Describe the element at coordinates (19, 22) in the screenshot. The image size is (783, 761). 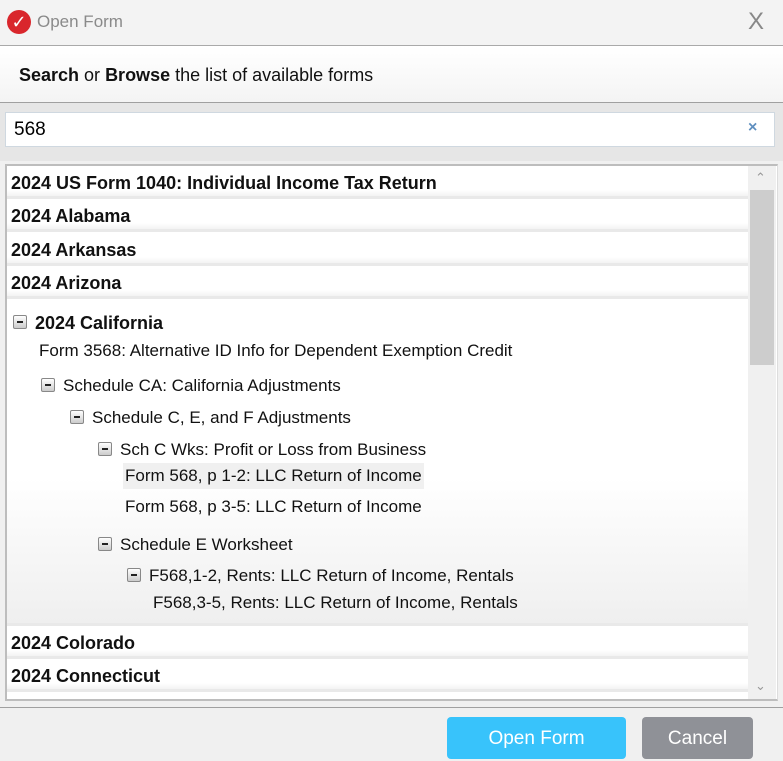
I see `checkmark-logo-icon: ✓` at that location.